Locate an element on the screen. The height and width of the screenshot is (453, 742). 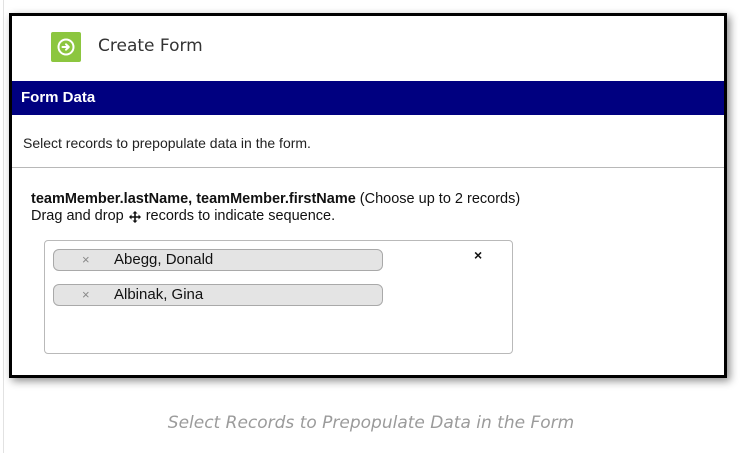
create-form-button is located at coordinates (66, 47).